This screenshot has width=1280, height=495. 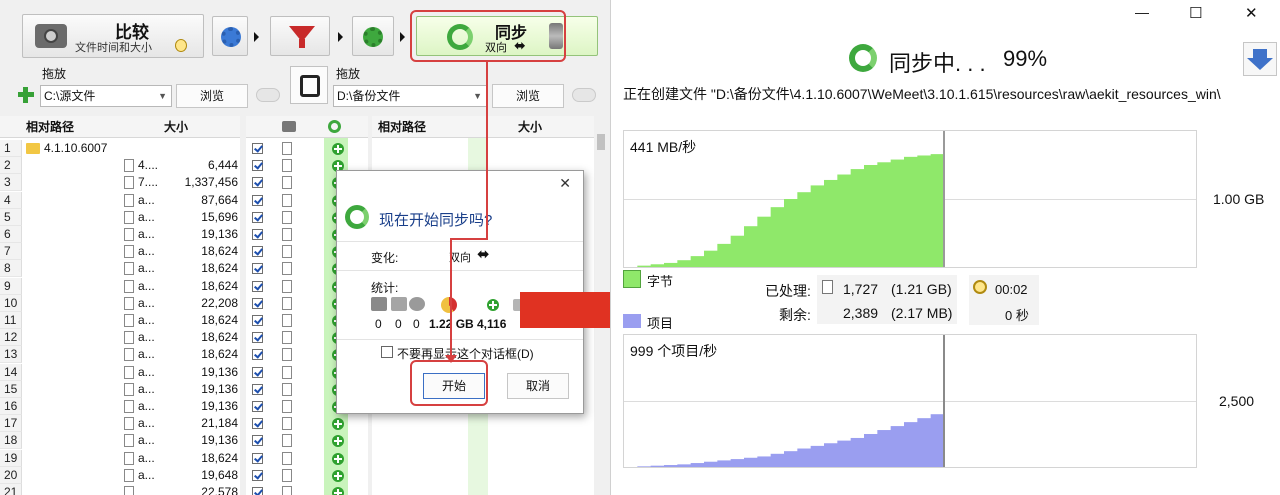 I want to click on right-browse-button: 浏览, so click(x=528, y=96).